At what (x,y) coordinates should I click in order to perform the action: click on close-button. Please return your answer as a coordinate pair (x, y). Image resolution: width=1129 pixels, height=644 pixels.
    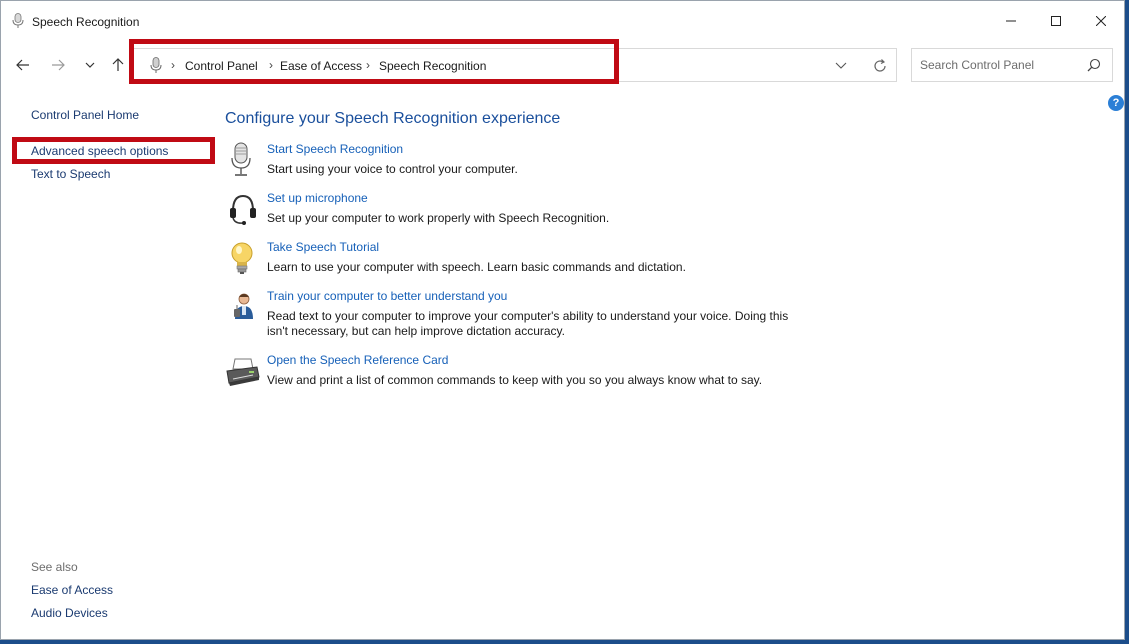
    Looking at the image, I should click on (1101, 21).